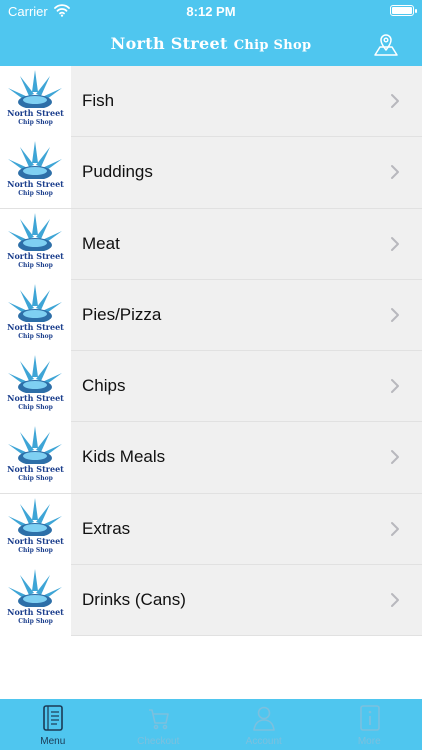 The height and width of the screenshot is (750, 422). I want to click on menu-row-kids-meals: North Street Chip Shop Kids Meals, so click(211, 458).